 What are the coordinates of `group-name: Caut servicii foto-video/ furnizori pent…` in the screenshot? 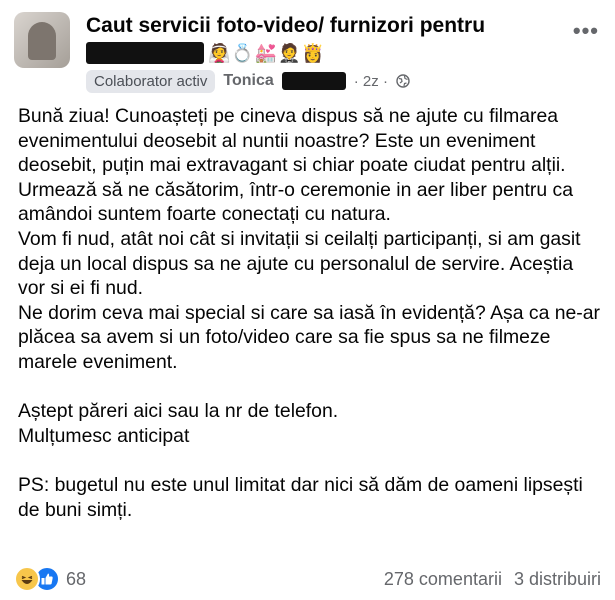 It's located at (285, 26).